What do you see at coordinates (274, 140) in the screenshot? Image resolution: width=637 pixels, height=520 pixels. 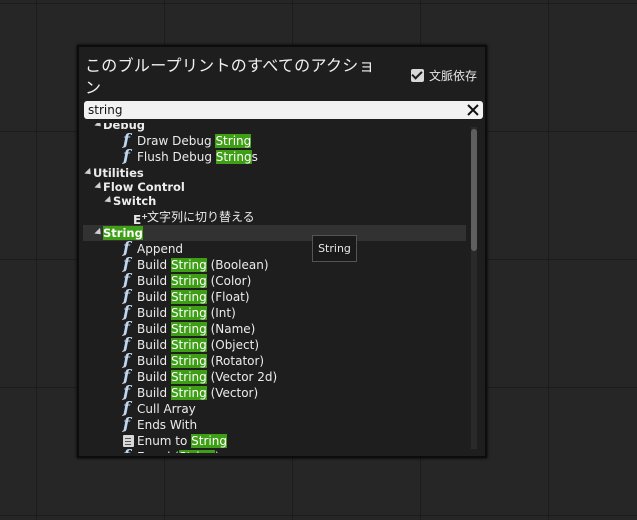 I see `tree-action-item: f Draw Debug String` at bounding box center [274, 140].